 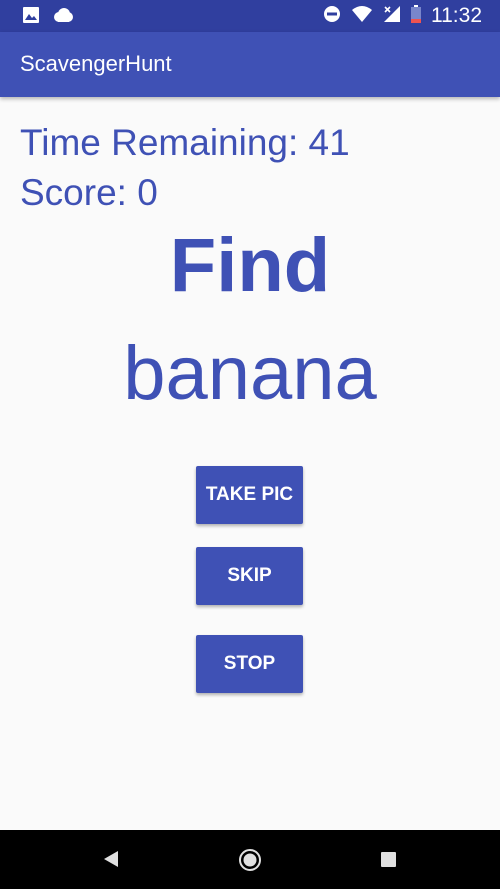 I want to click on app-bar: ScavengerHunt, so click(x=250, y=64).